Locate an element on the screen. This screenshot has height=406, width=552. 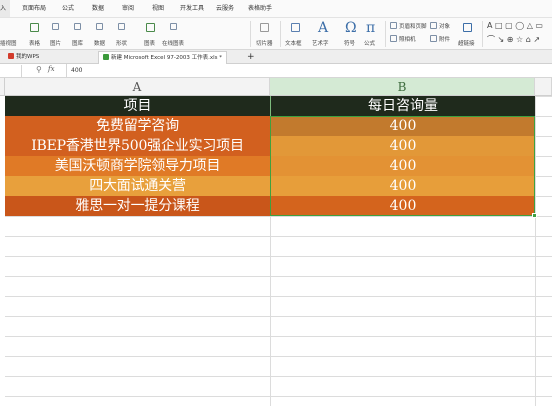
ribbon-label-gallery: 图库 is located at coordinates (77, 43).